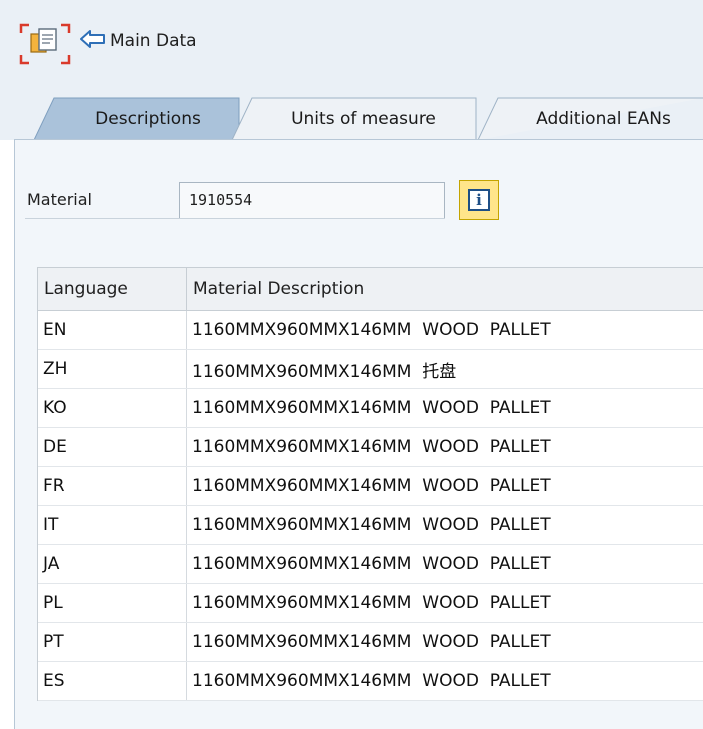 The height and width of the screenshot is (729, 703). What do you see at coordinates (112, 603) in the screenshot?
I see `cell-language: PL` at bounding box center [112, 603].